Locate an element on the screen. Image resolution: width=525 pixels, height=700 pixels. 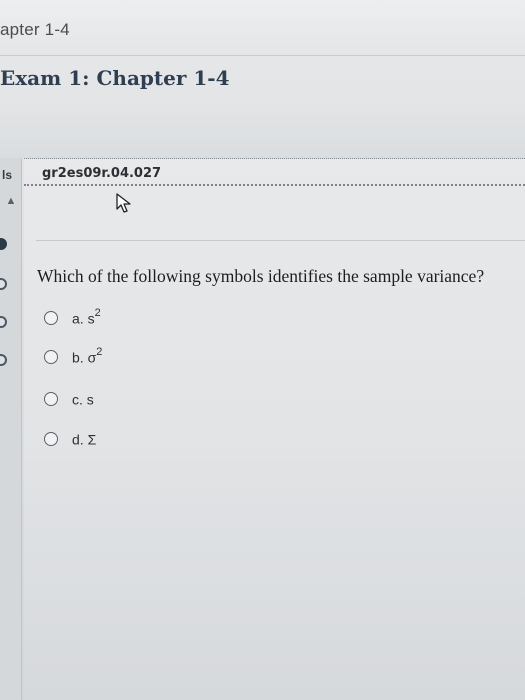
header-band is located at coordinates (262, 129).